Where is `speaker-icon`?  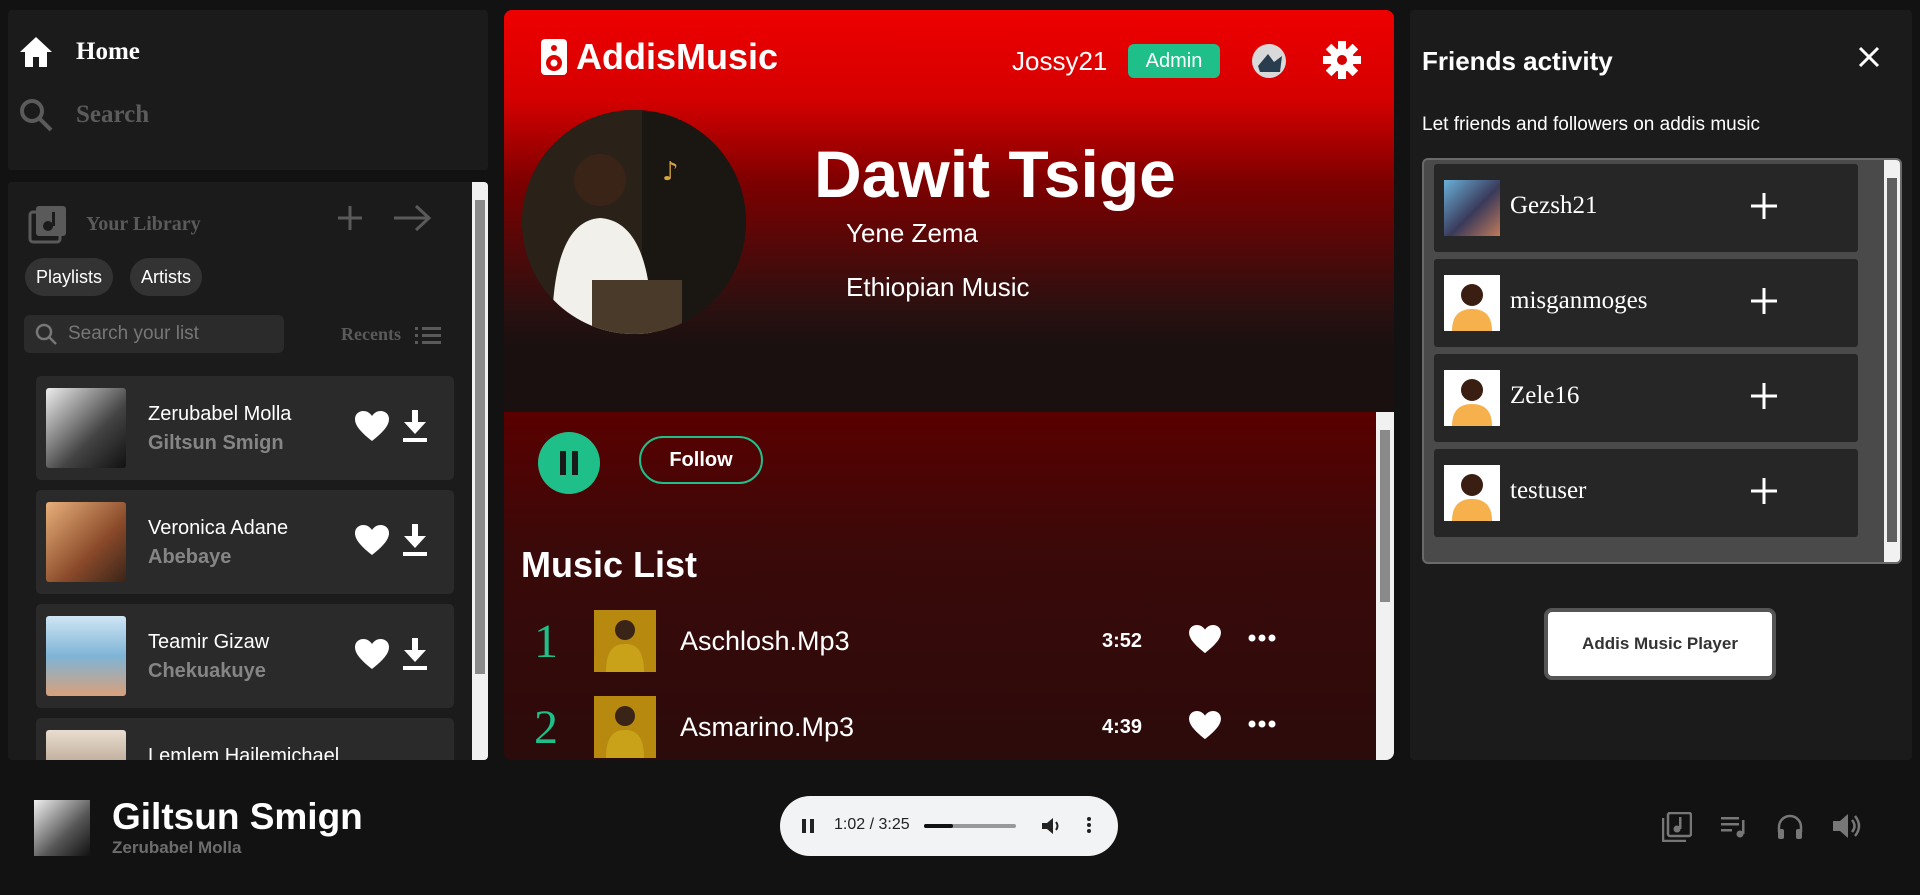 speaker-icon is located at coordinates (554, 57).